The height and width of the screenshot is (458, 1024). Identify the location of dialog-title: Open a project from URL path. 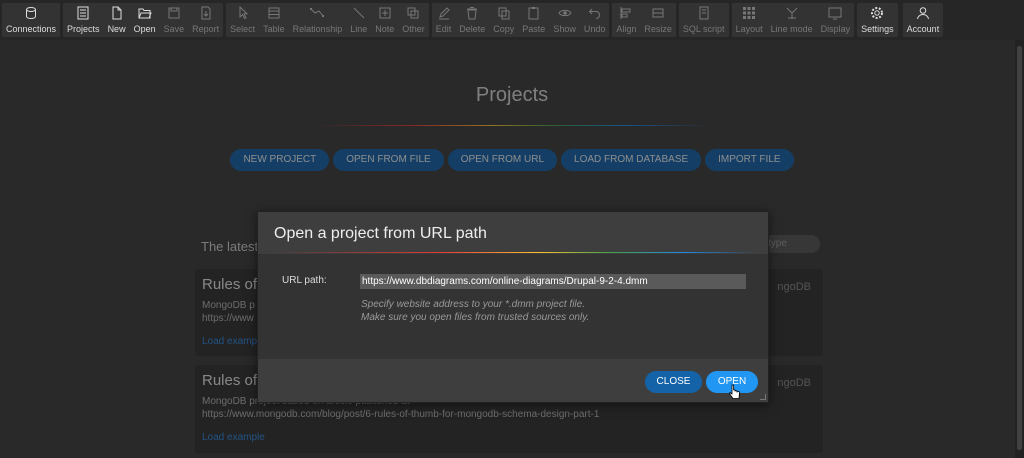
(380, 233).